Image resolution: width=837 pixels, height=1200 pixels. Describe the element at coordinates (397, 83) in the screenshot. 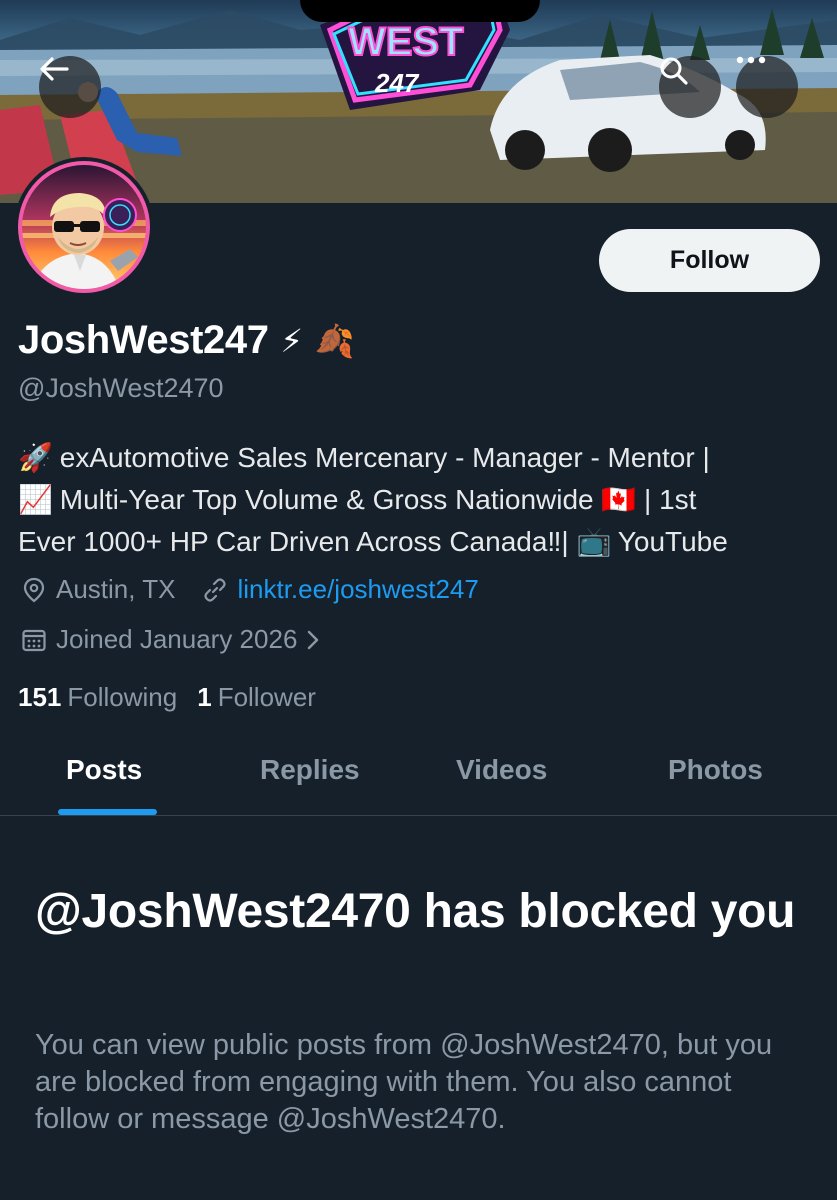

I see `svg-text: 247` at that location.